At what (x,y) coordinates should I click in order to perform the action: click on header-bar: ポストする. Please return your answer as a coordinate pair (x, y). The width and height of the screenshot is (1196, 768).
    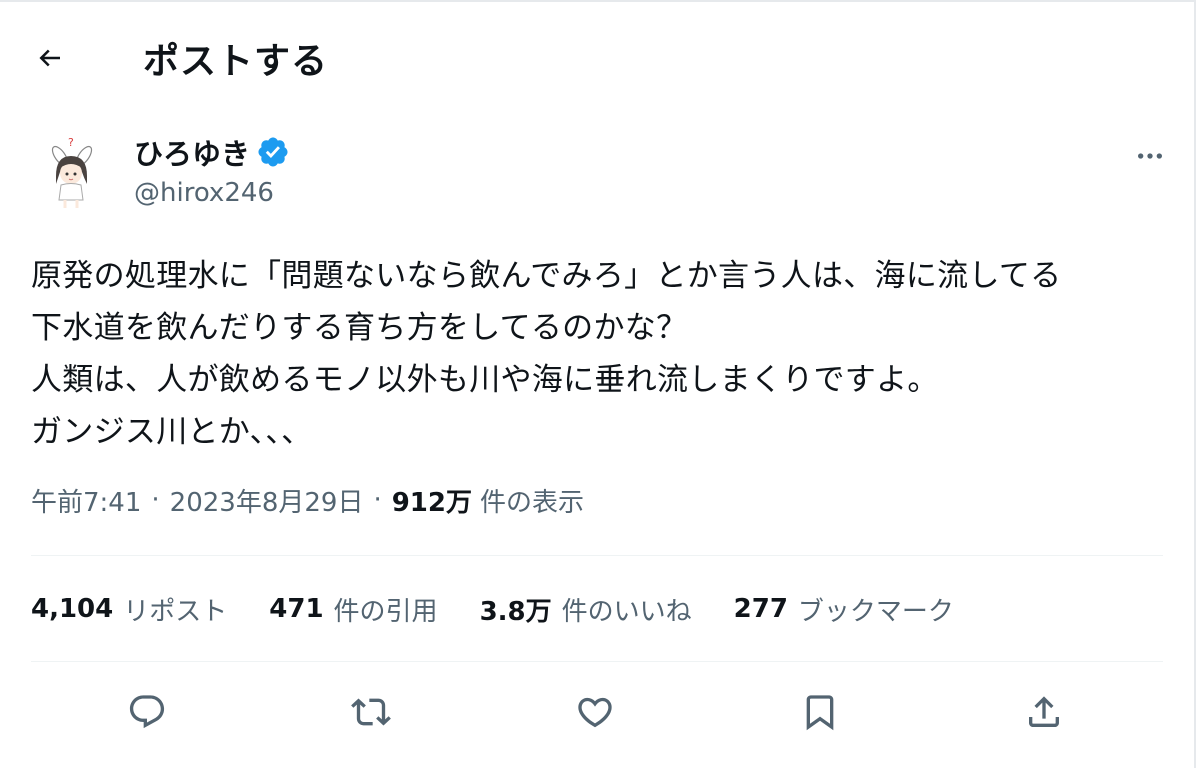
    Looking at the image, I should click on (597, 56).